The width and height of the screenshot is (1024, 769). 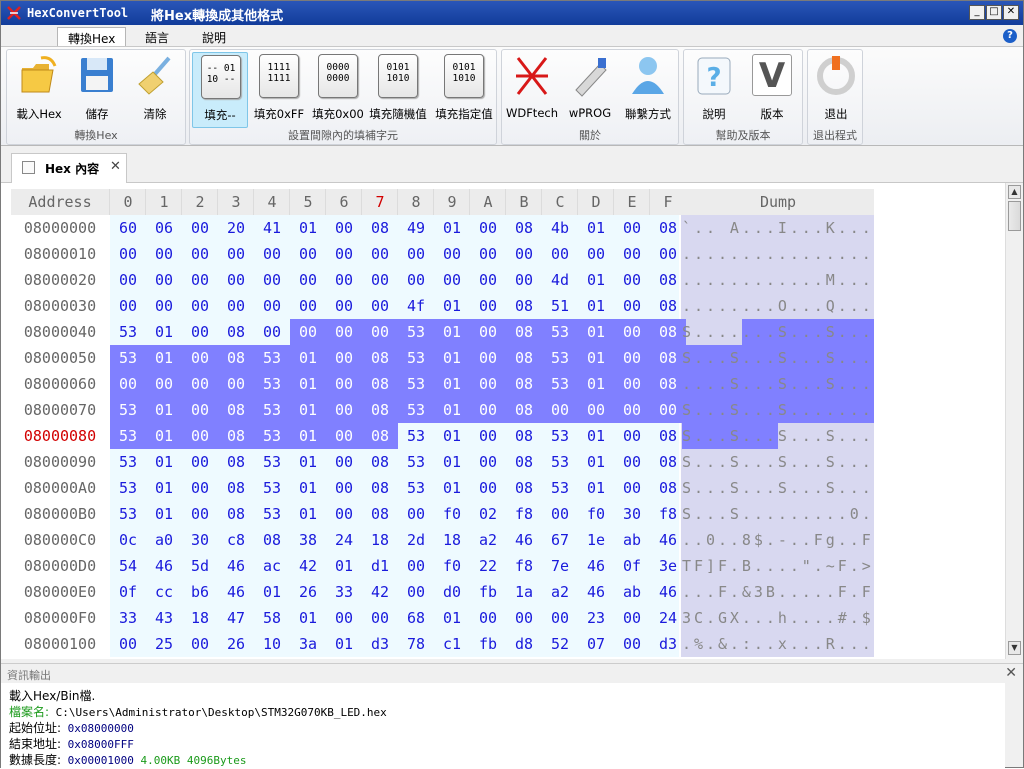 What do you see at coordinates (200, 618) in the screenshot?
I see `hex-byte-cell: 18` at bounding box center [200, 618].